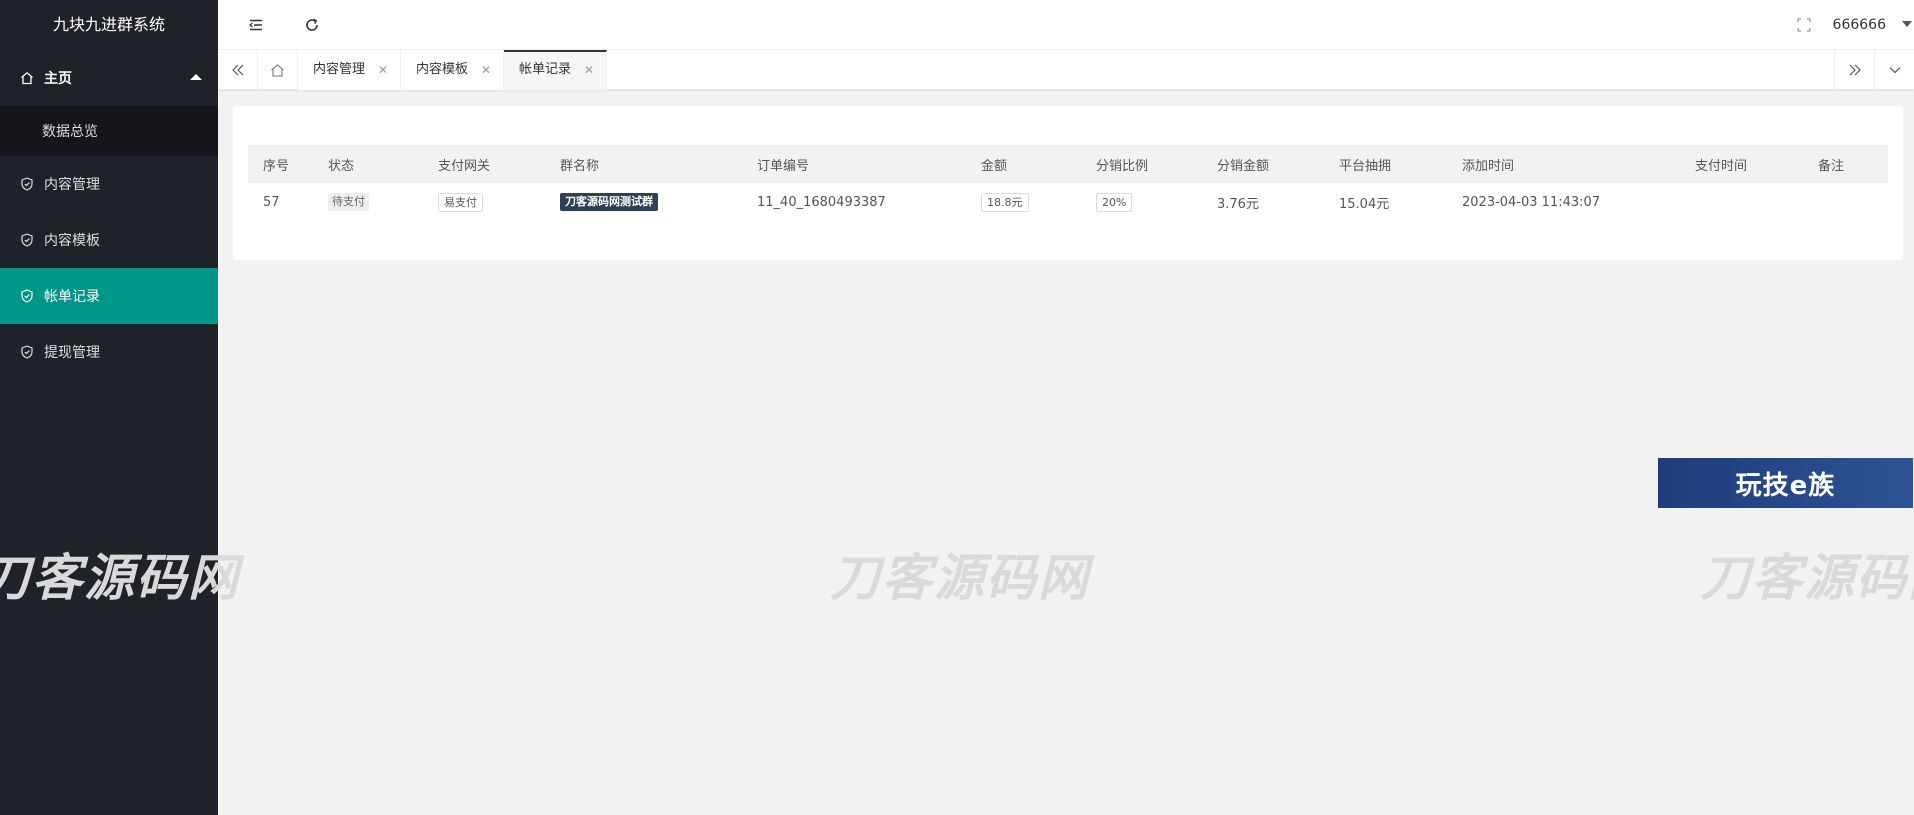 This screenshot has height=815, width=1914. I want to click on col-header: 平台抽拥, so click(1385, 164).